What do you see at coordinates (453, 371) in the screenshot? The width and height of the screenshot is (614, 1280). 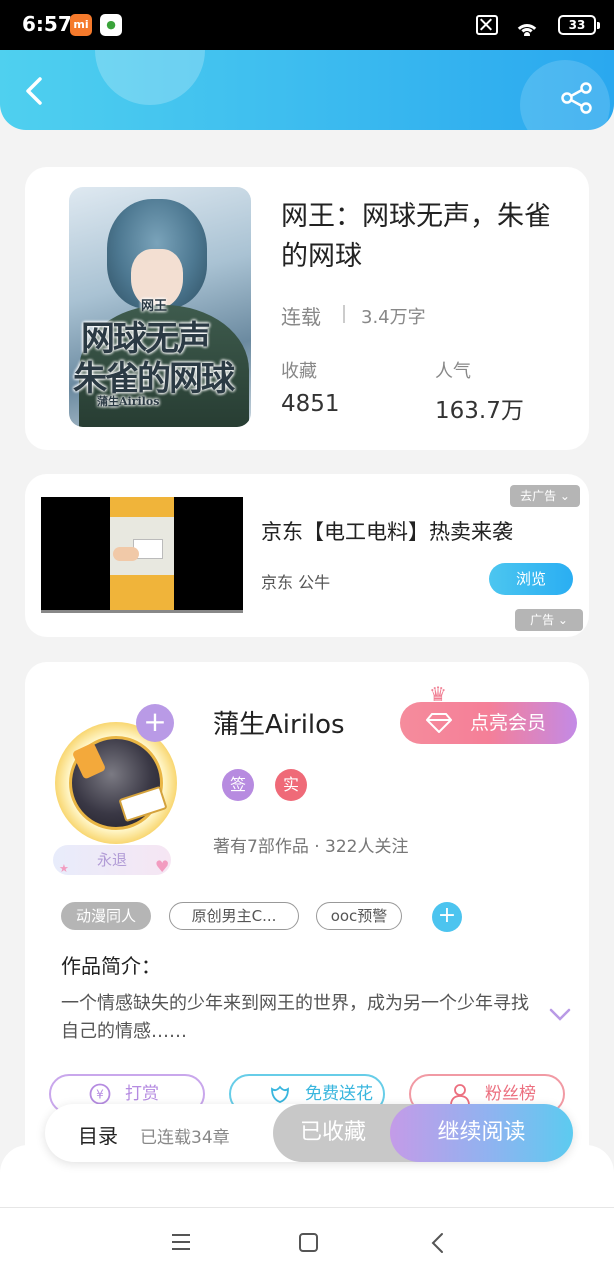 I see `popularity-label: 人气` at bounding box center [453, 371].